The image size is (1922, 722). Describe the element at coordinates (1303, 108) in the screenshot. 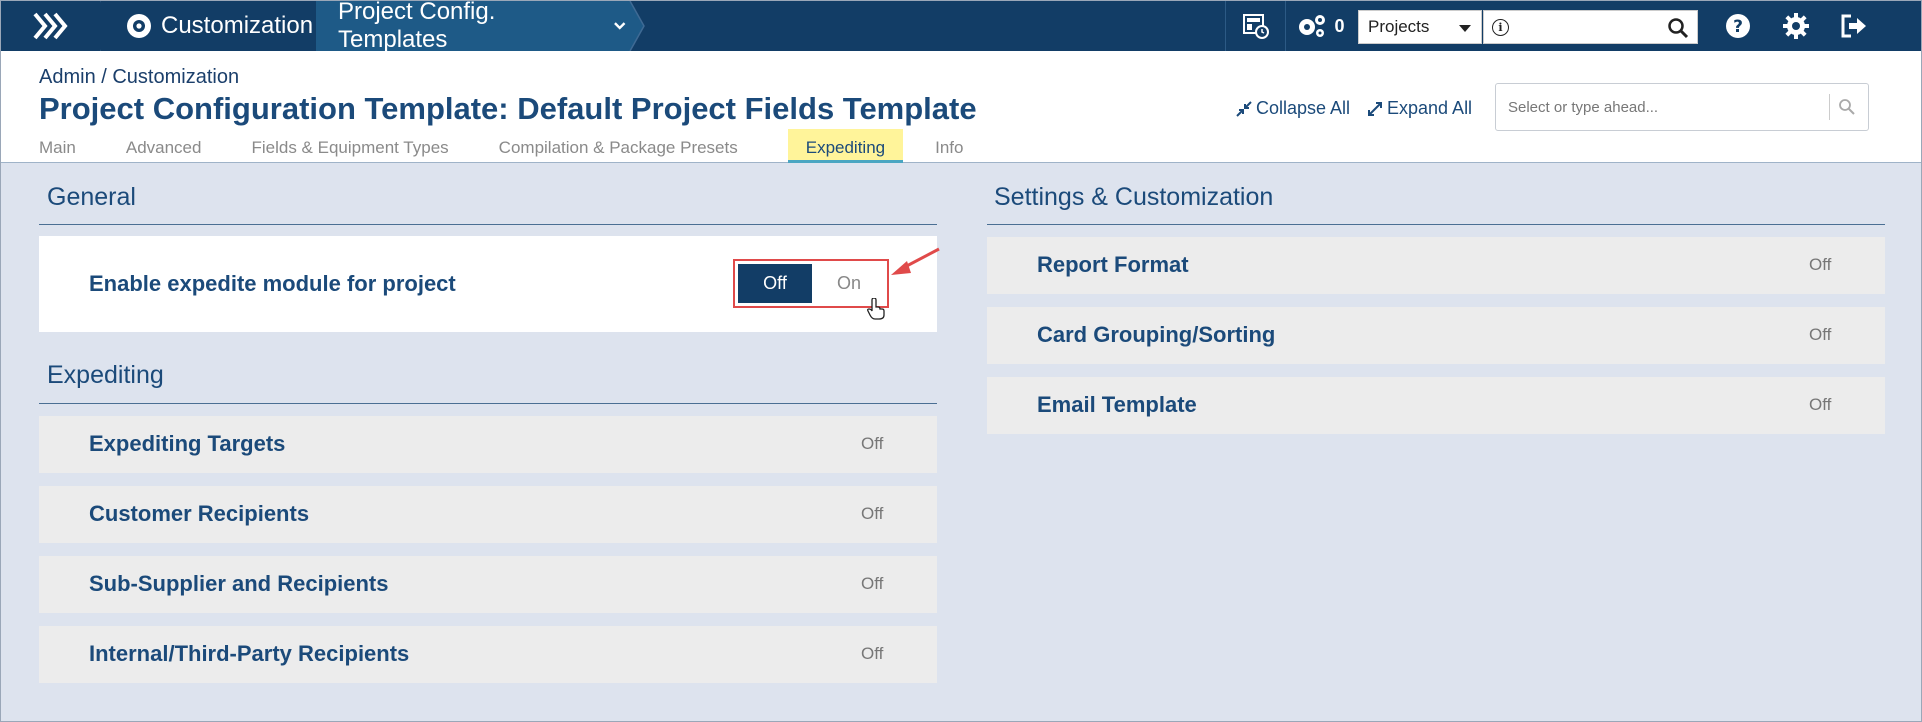

I see `collapse-all-label: Collapse All` at that location.